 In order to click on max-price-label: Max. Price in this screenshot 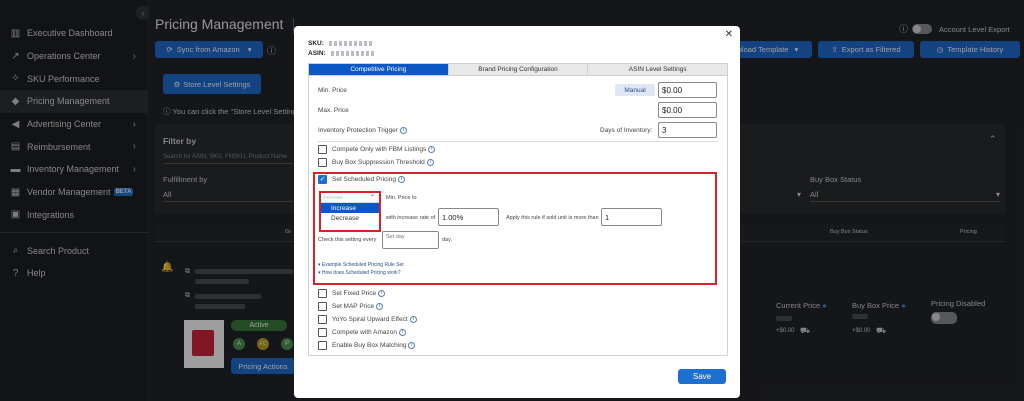, I will do `click(333, 110)`.